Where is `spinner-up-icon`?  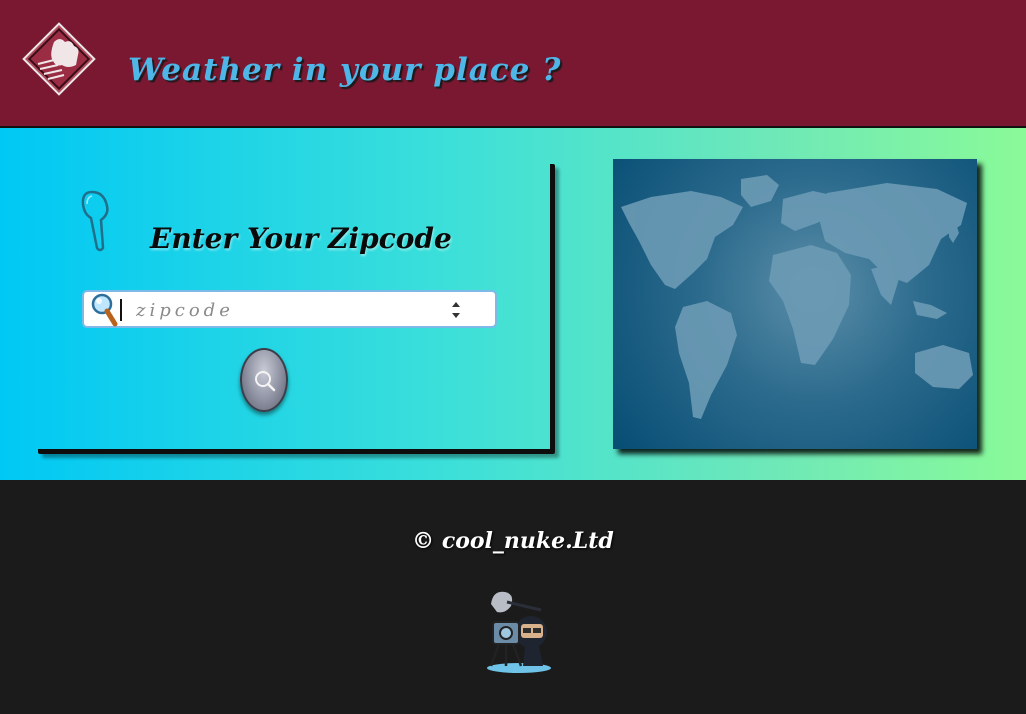 spinner-up-icon is located at coordinates (456, 304).